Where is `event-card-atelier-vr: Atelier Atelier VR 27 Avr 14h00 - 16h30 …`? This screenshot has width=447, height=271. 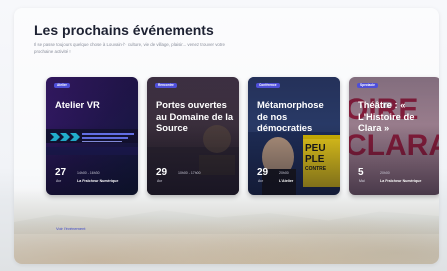
event-card-atelier-vr: Atelier Atelier VR 27 Avr 14h00 - 16h30 … is located at coordinates (92, 136).